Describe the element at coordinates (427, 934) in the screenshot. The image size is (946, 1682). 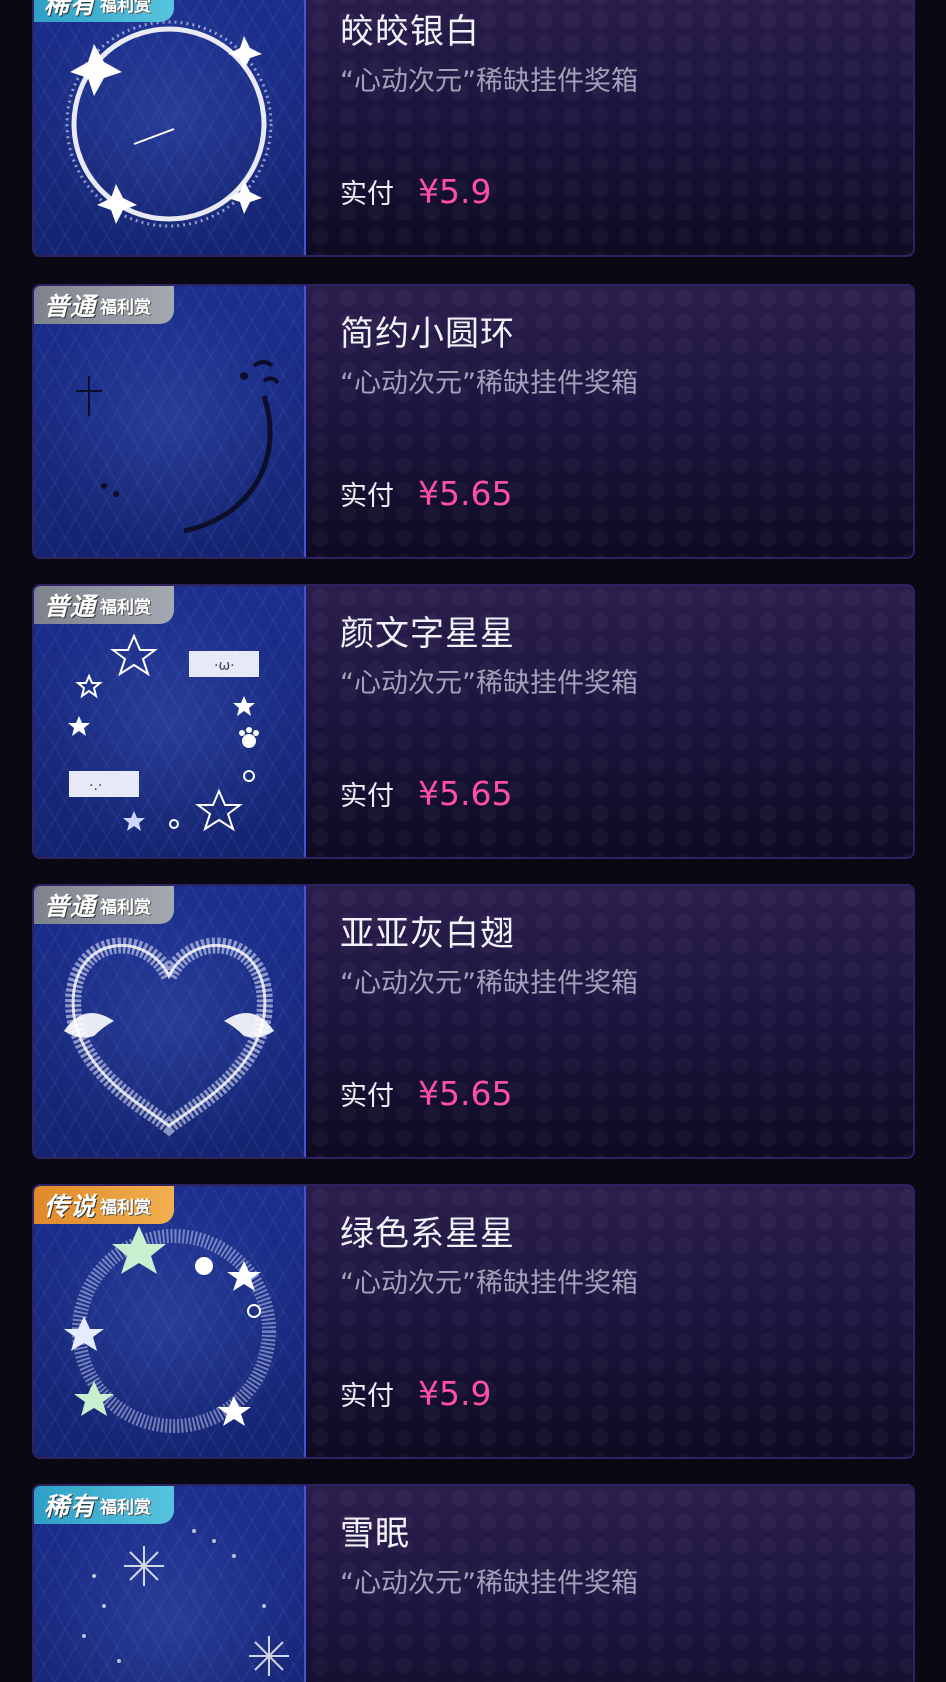
I see `item-title: 亚亚灰白翅` at that location.